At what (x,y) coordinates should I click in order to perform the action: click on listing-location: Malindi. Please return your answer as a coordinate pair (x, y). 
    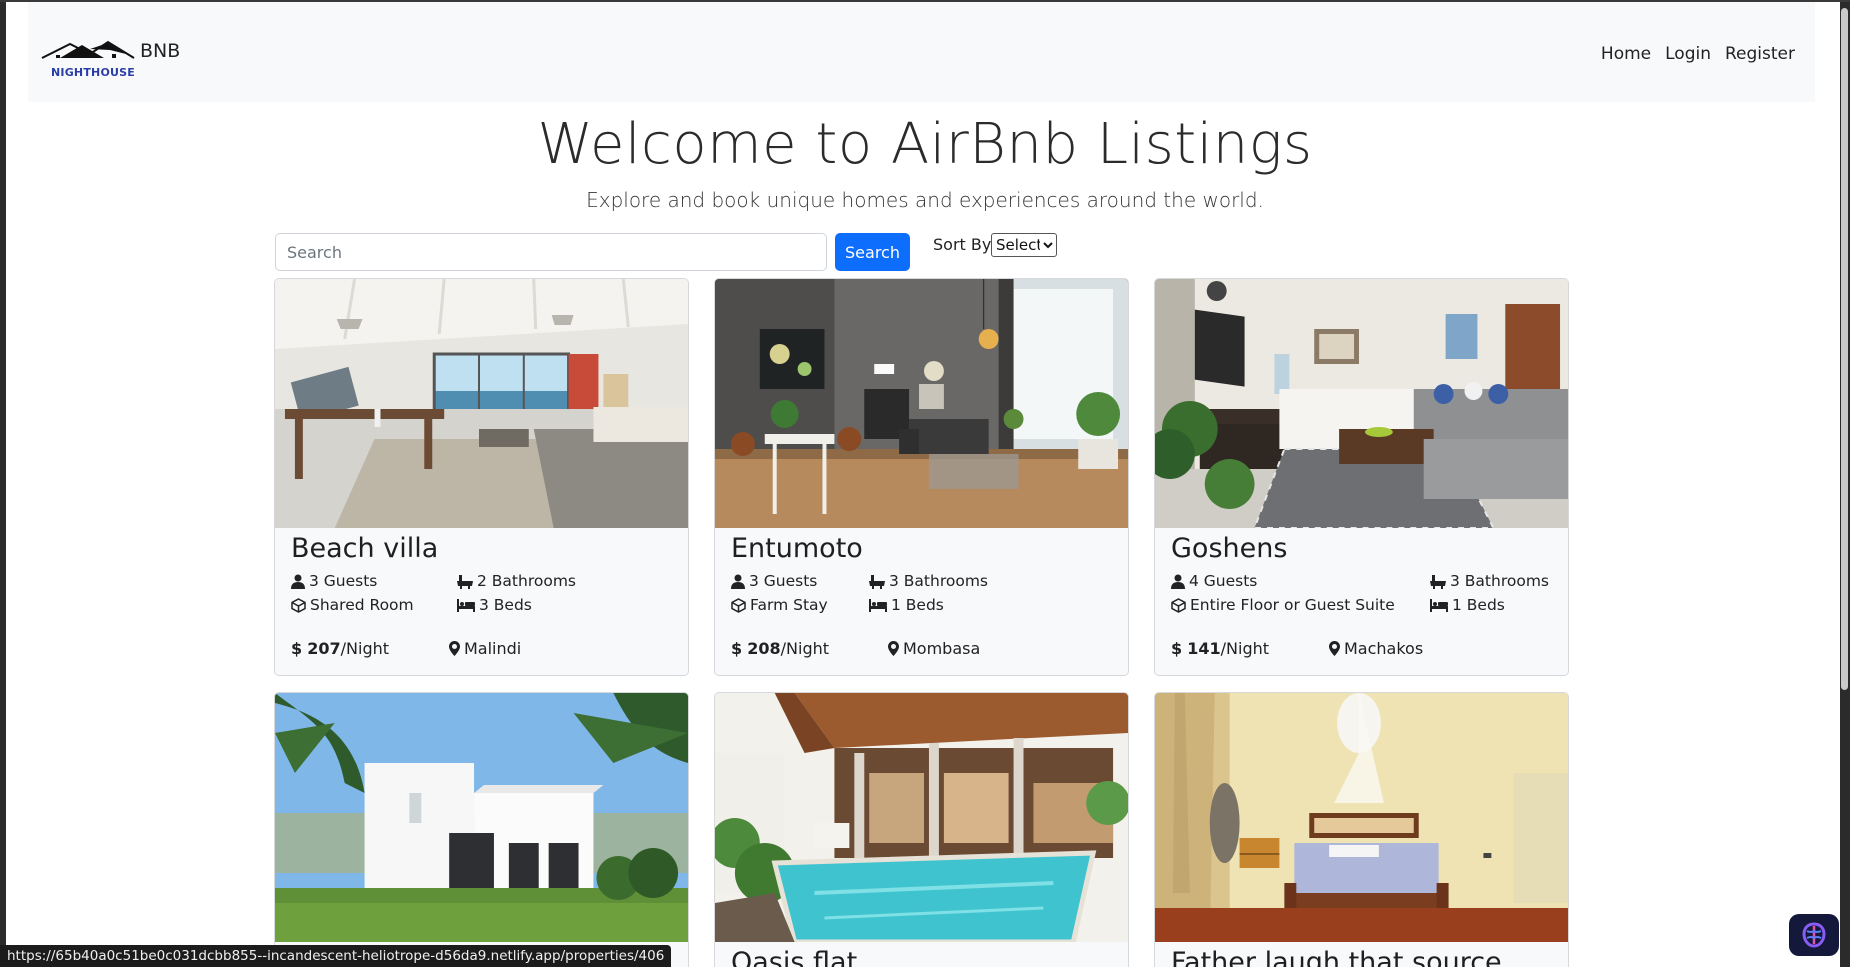
    Looking at the image, I should click on (485, 648).